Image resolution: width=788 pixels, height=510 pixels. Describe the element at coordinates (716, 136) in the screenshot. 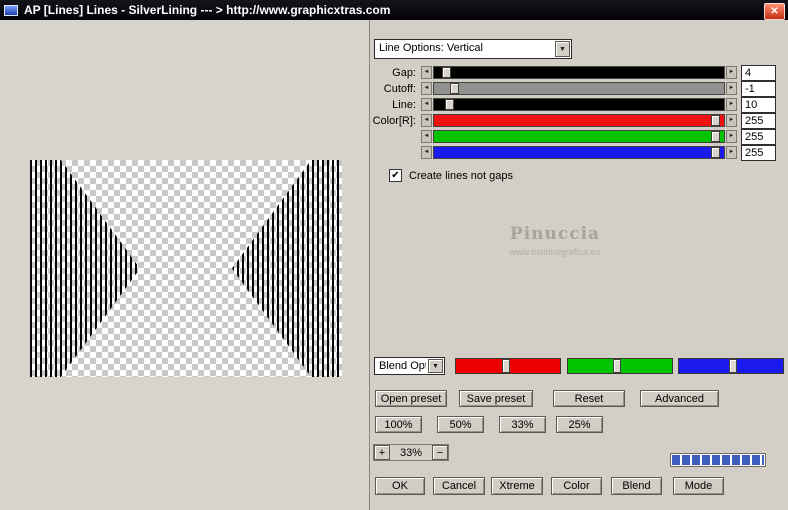

I see `color-g-slider-thumb` at that location.